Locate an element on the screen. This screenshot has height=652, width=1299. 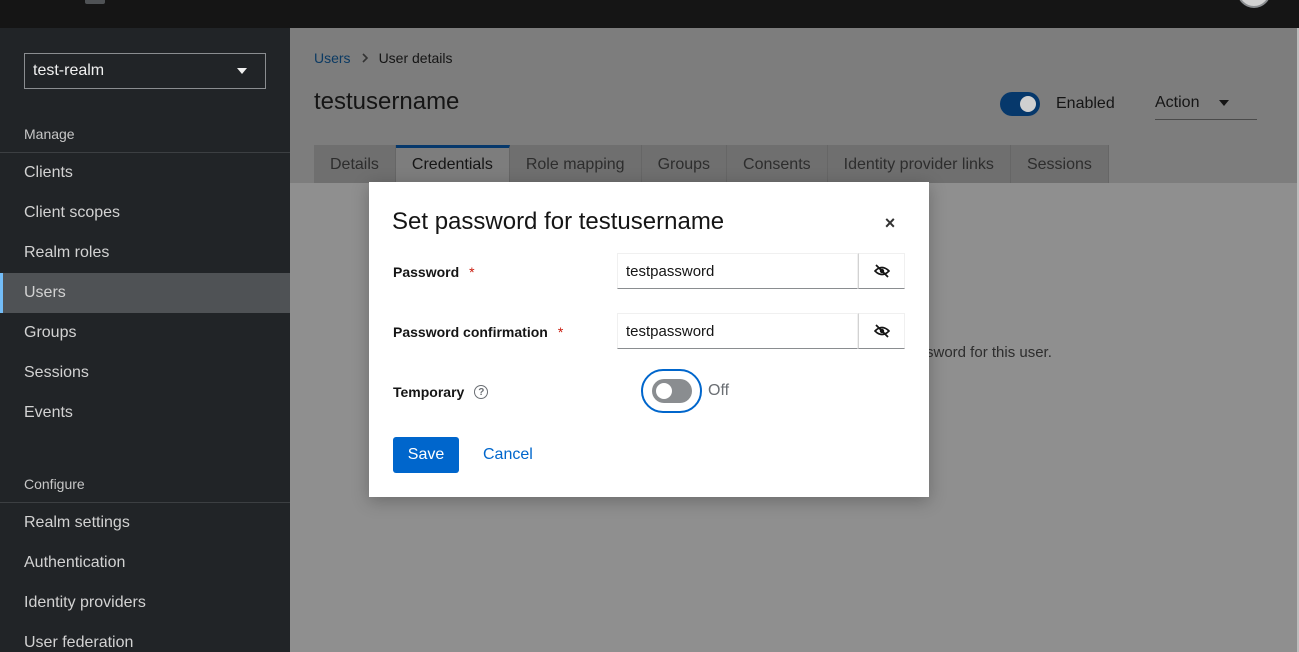
tab-role-mapping: Role mapping is located at coordinates (575, 164).